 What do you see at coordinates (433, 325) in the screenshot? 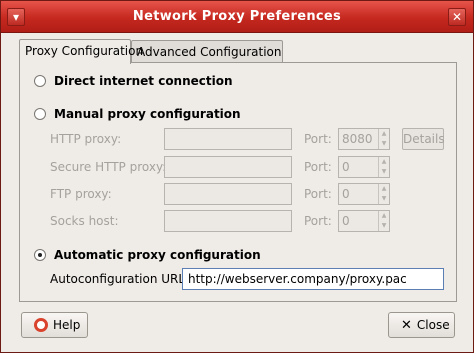
I see `close-button-label: Close` at bounding box center [433, 325].